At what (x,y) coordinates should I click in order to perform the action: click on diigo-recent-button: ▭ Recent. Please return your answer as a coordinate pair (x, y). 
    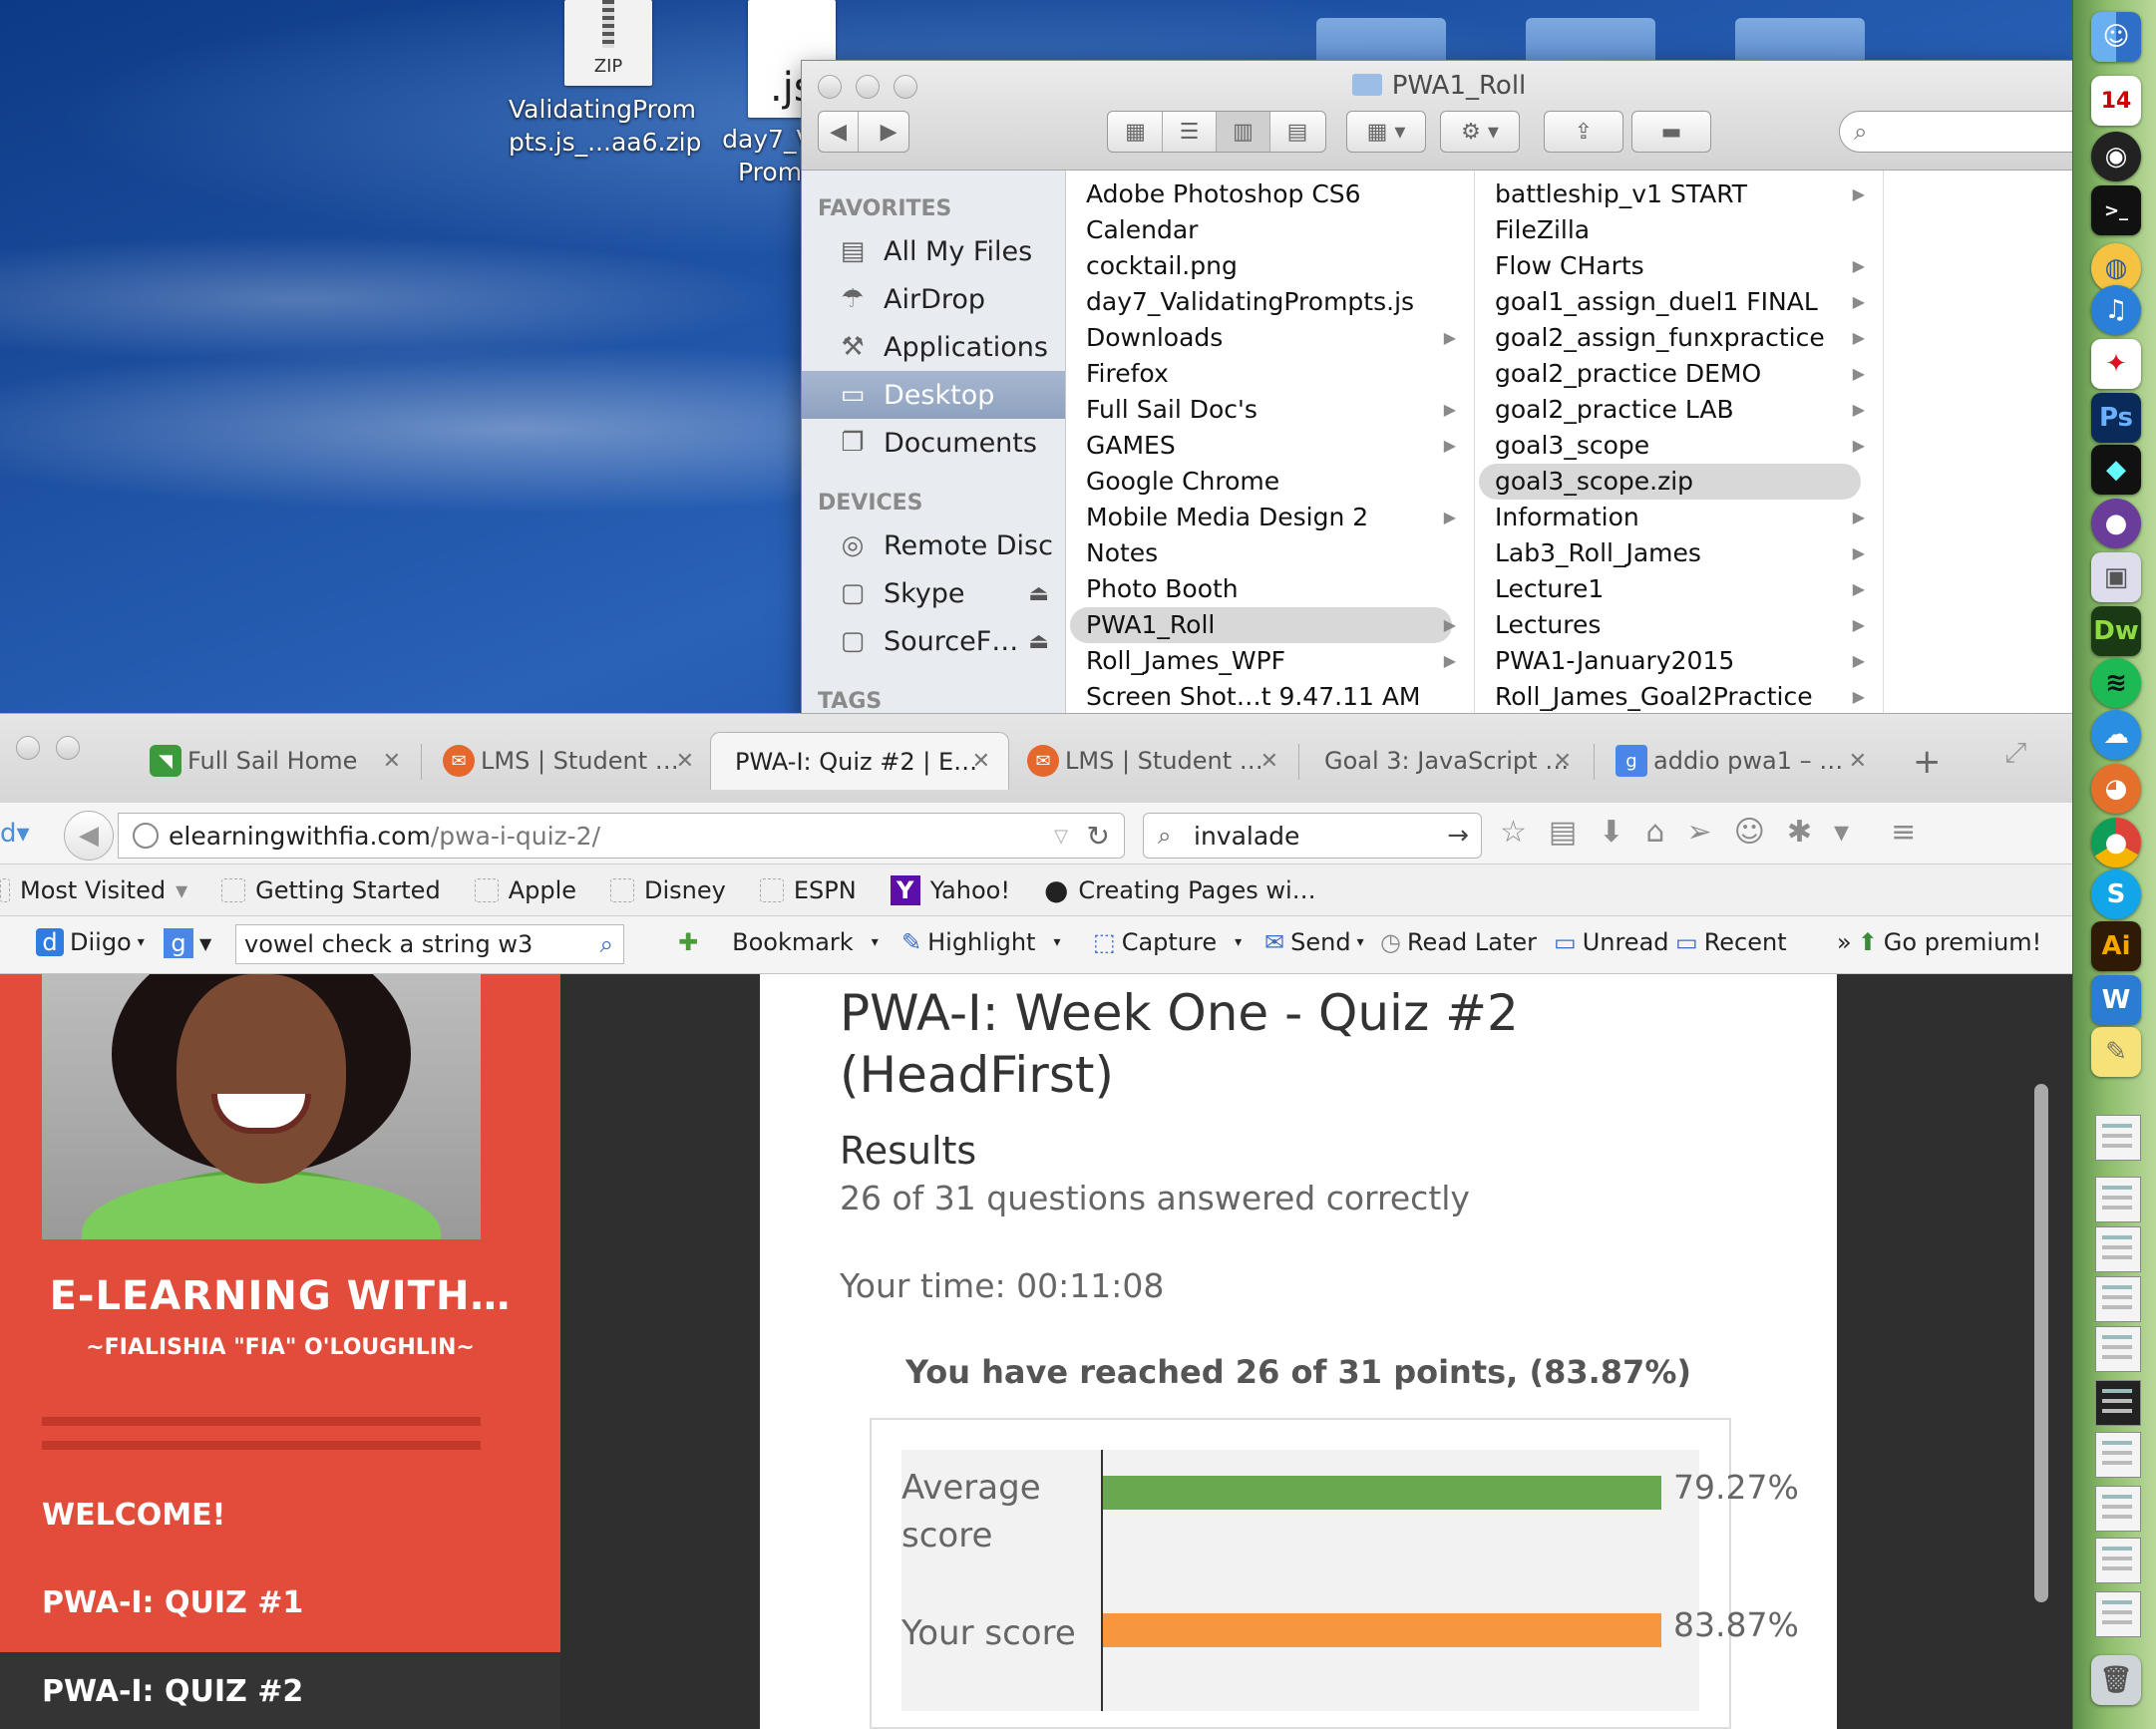
    Looking at the image, I should click on (1731, 942).